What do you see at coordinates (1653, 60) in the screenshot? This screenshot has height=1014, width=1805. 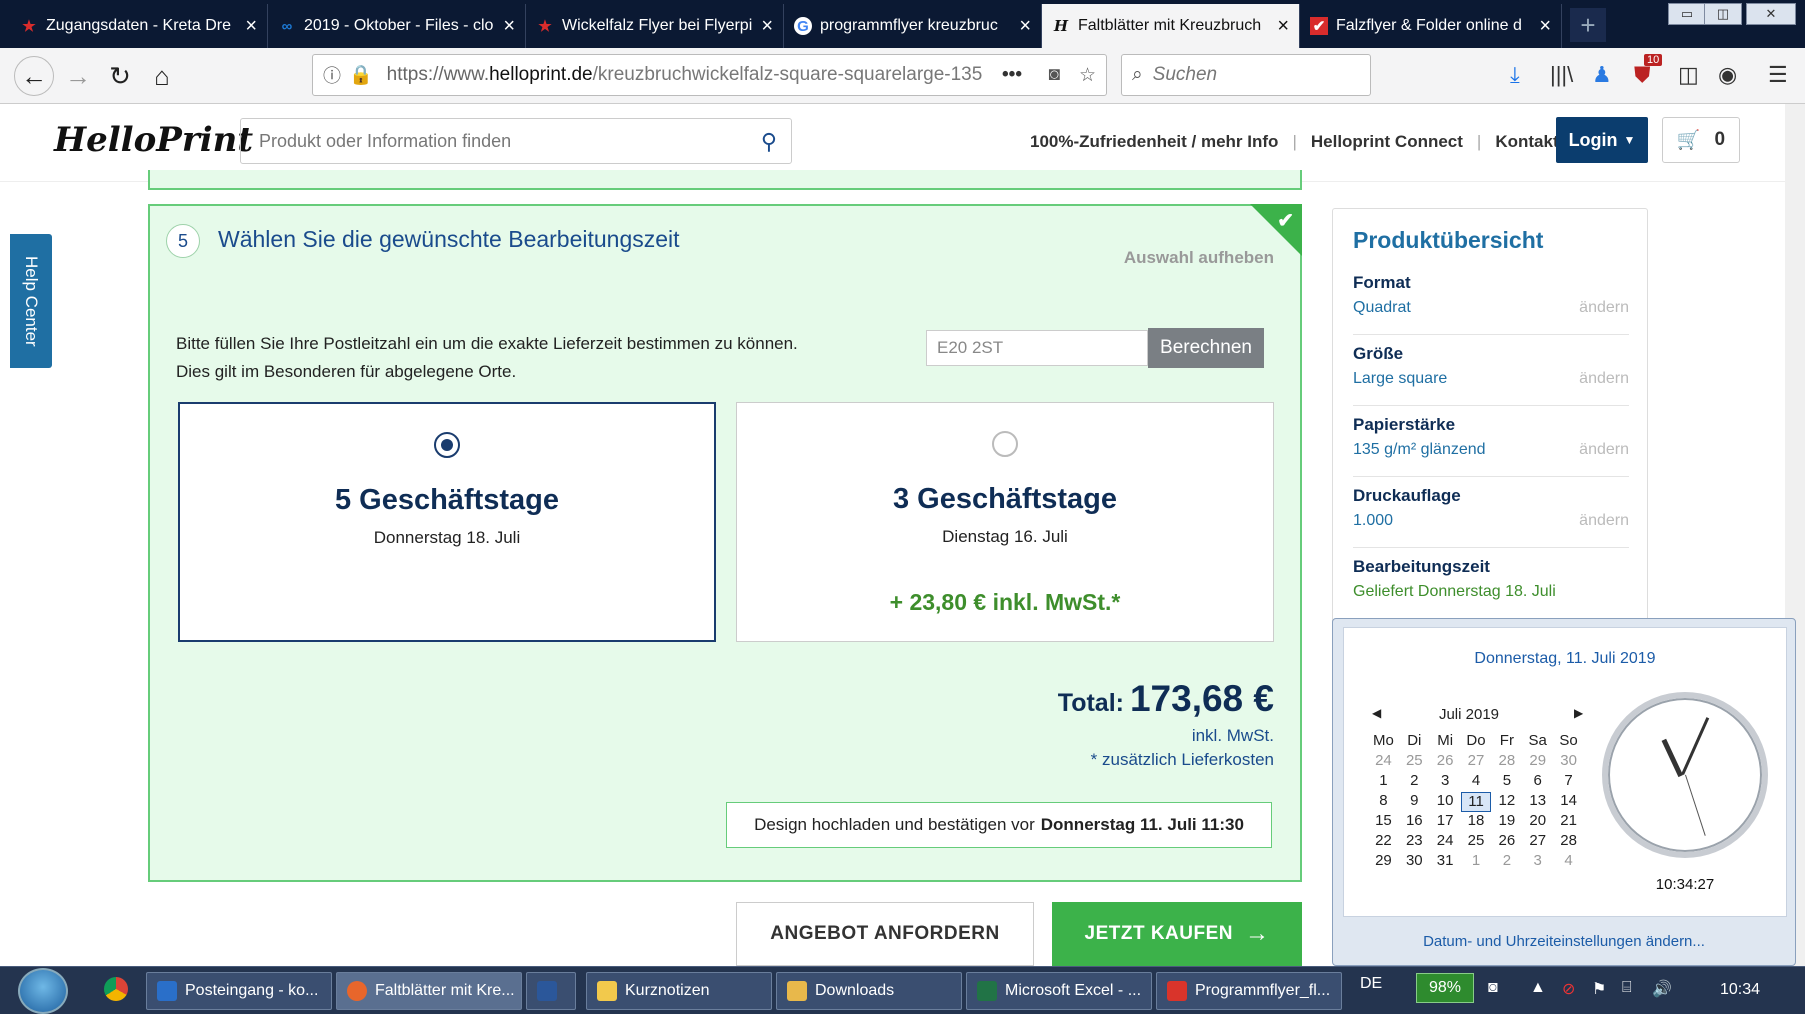 I see `extension-badge: 10` at bounding box center [1653, 60].